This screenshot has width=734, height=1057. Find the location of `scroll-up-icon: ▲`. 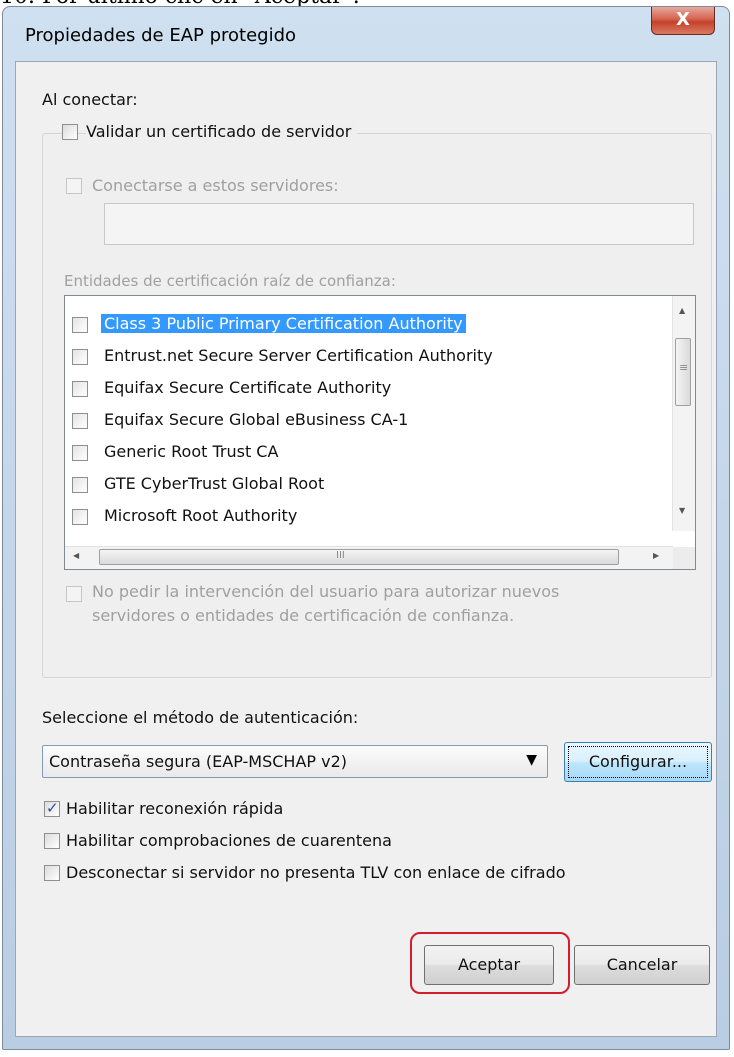

scroll-up-icon: ▲ is located at coordinates (682, 310).